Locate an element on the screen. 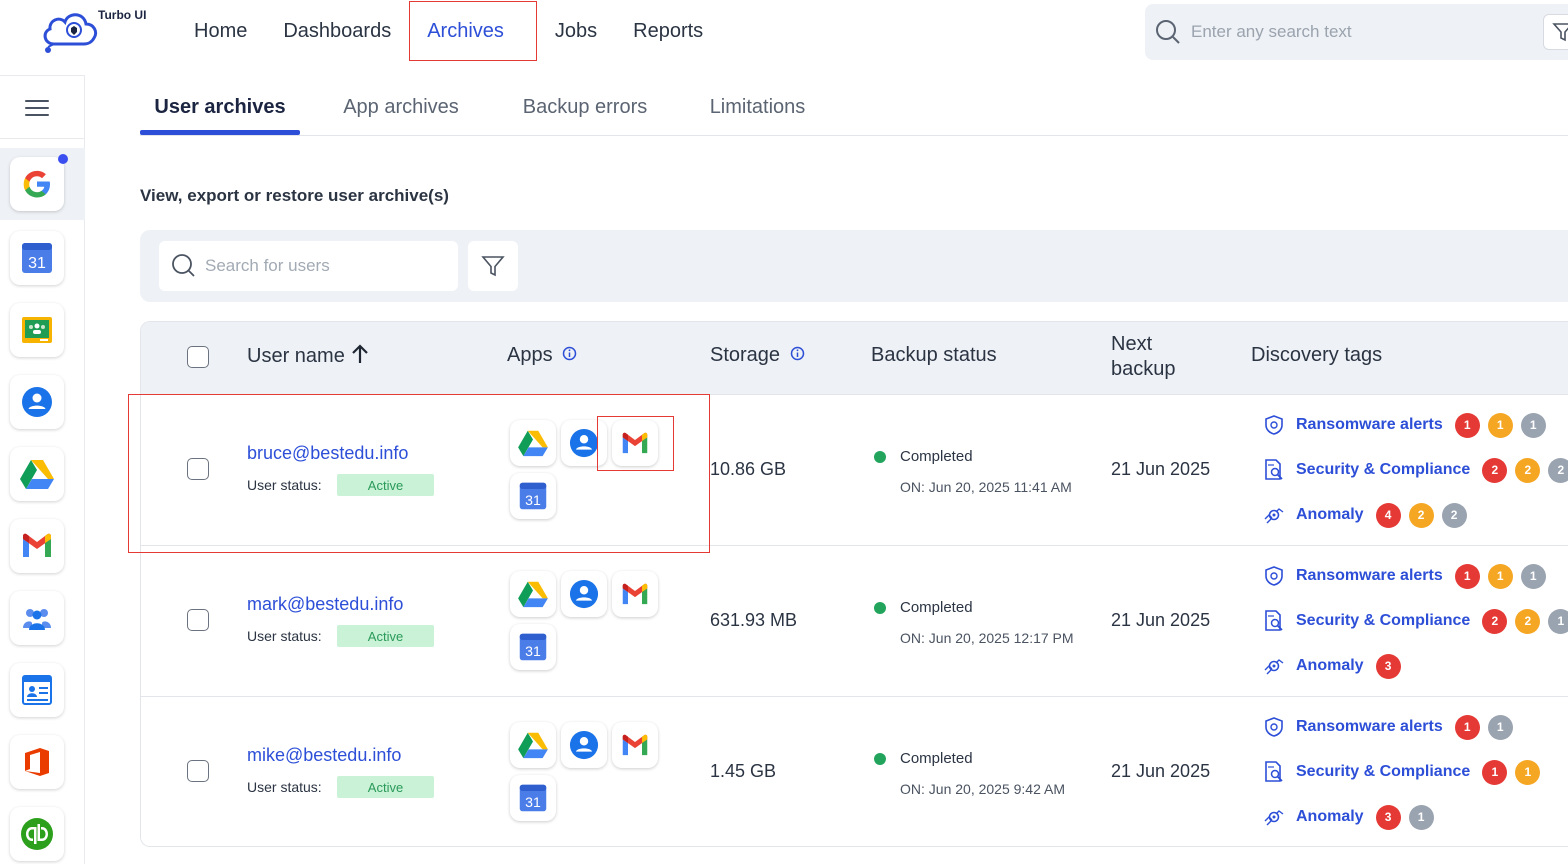 Image resolution: width=1568 pixels, height=864 pixels. top-navigation: Home Dashboards Archives Jobs Reports is located at coordinates (448, 31).